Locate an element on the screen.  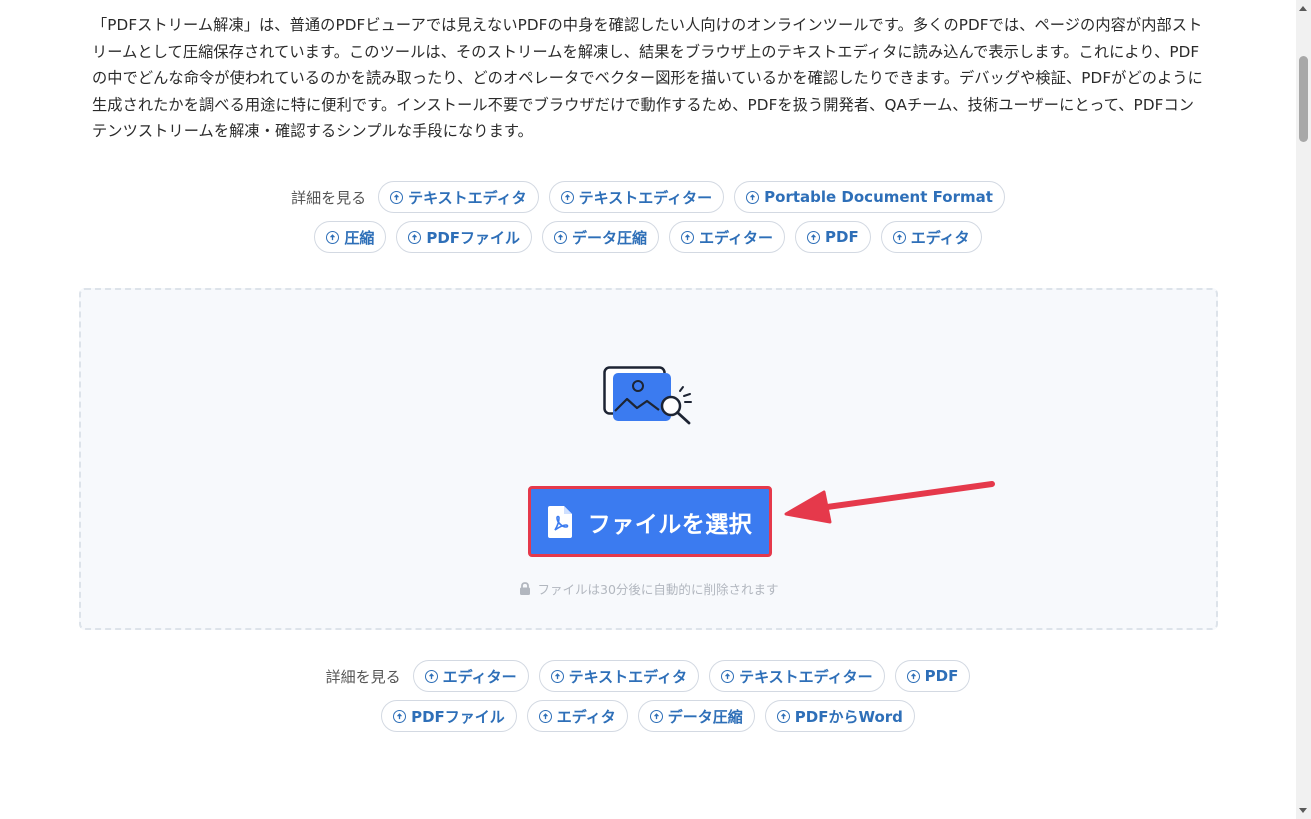
tag-chip: PDFからWord is located at coordinates (839, 716).